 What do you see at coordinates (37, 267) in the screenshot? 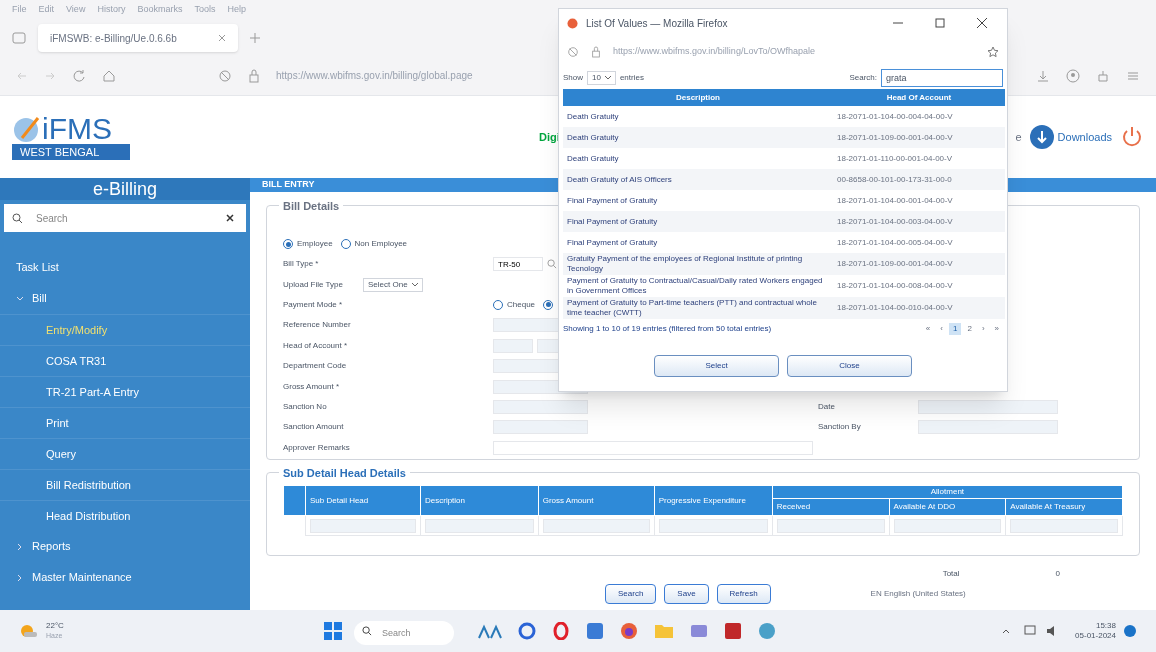
I see `menu-item: Task List` at bounding box center [37, 267].